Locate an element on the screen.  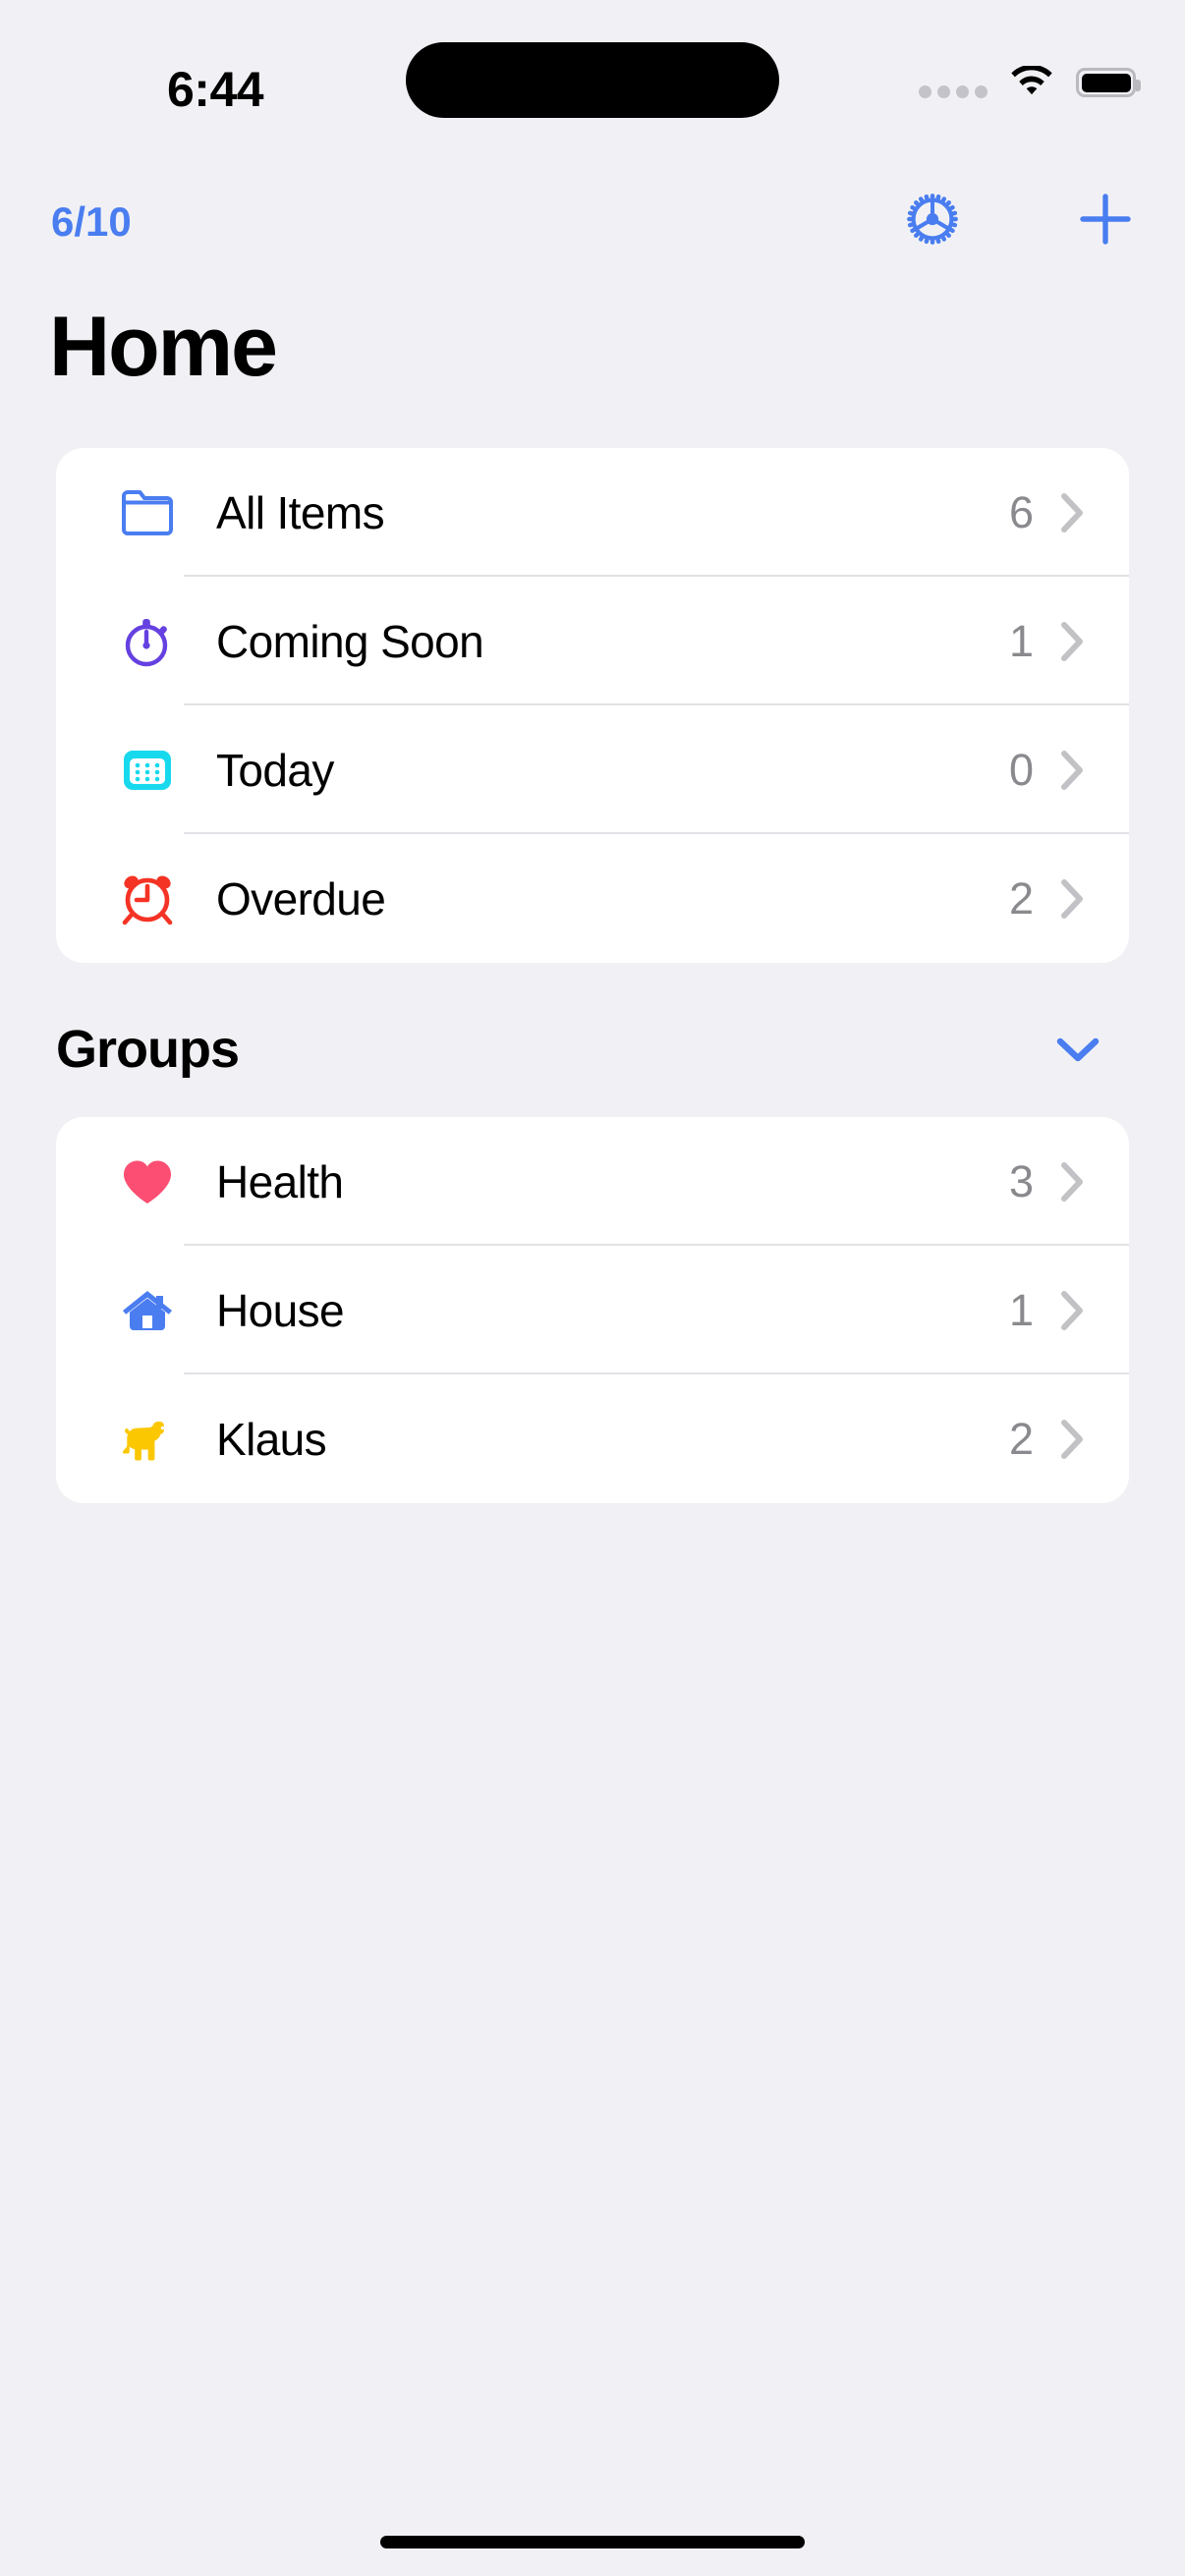
list-row-count: 1 is located at coordinates (1021, 640).